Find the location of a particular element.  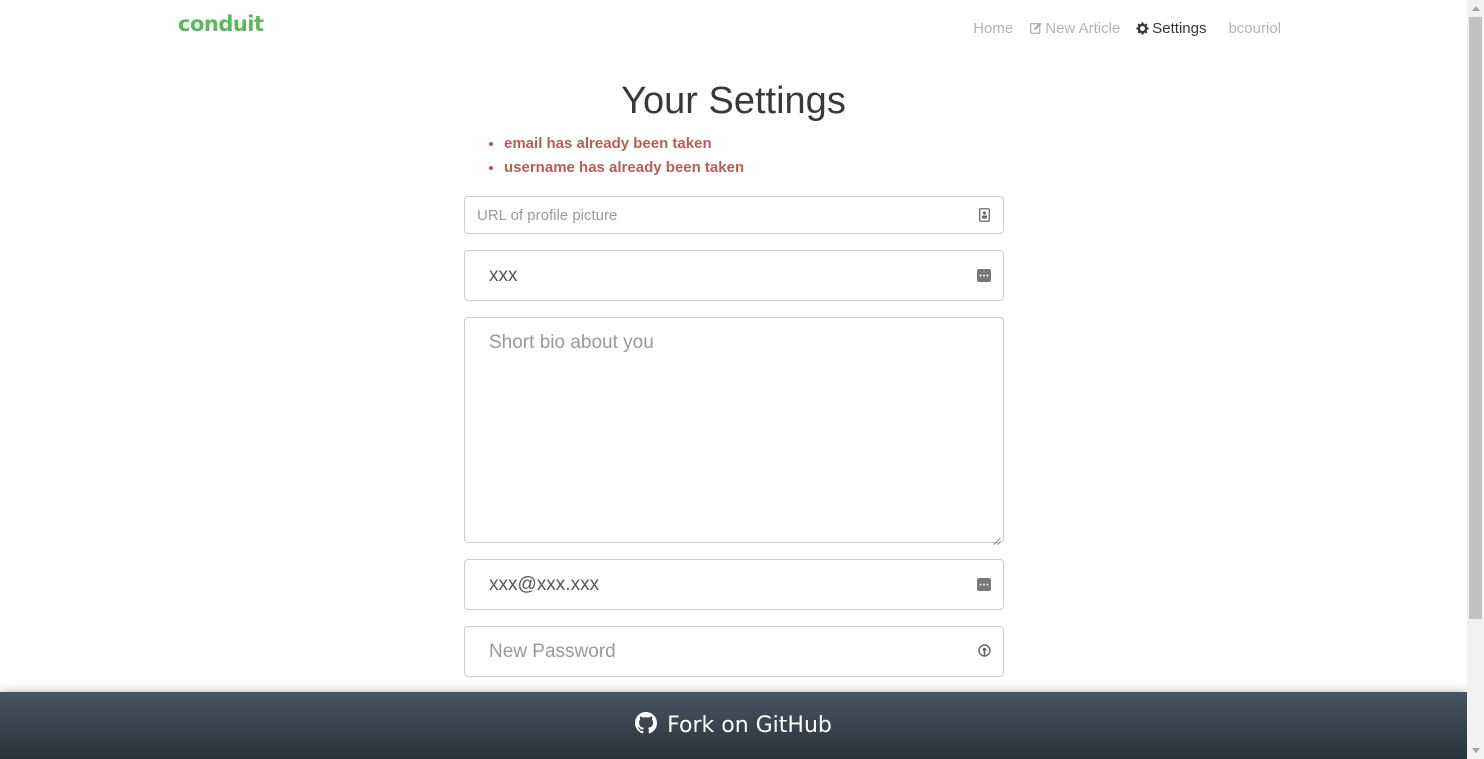

scroll-down-arrow-icon is located at coordinates (1475, 750).